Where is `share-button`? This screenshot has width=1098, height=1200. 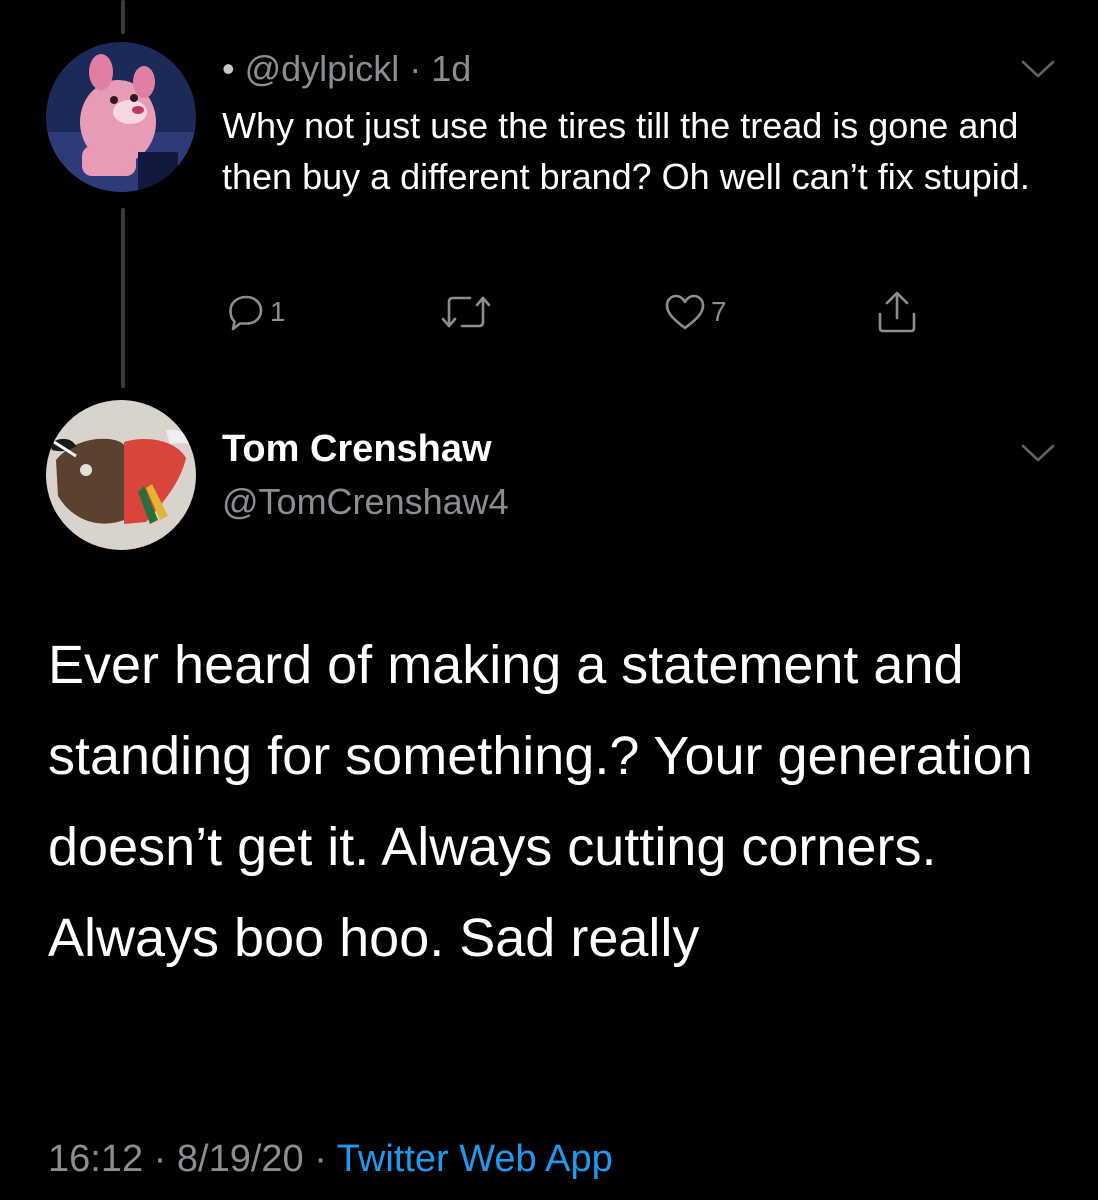 share-button is located at coordinates (897, 312).